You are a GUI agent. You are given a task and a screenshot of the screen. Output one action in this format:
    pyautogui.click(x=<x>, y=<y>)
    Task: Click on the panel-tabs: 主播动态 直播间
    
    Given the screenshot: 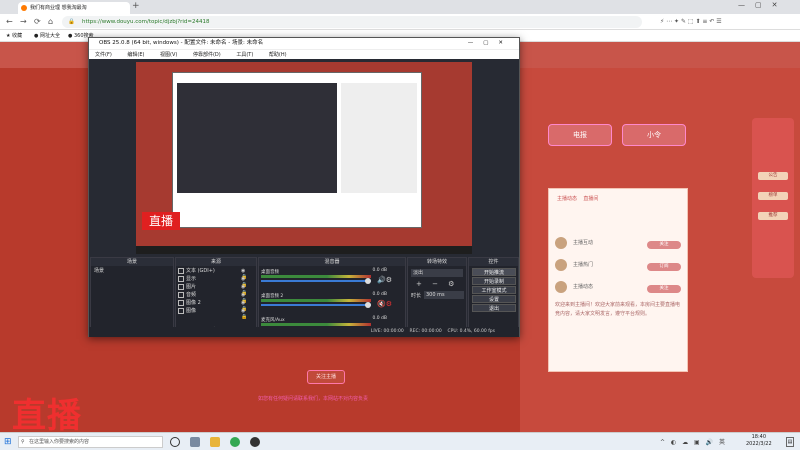 What is the action you would take?
    pyautogui.click(x=620, y=201)
    